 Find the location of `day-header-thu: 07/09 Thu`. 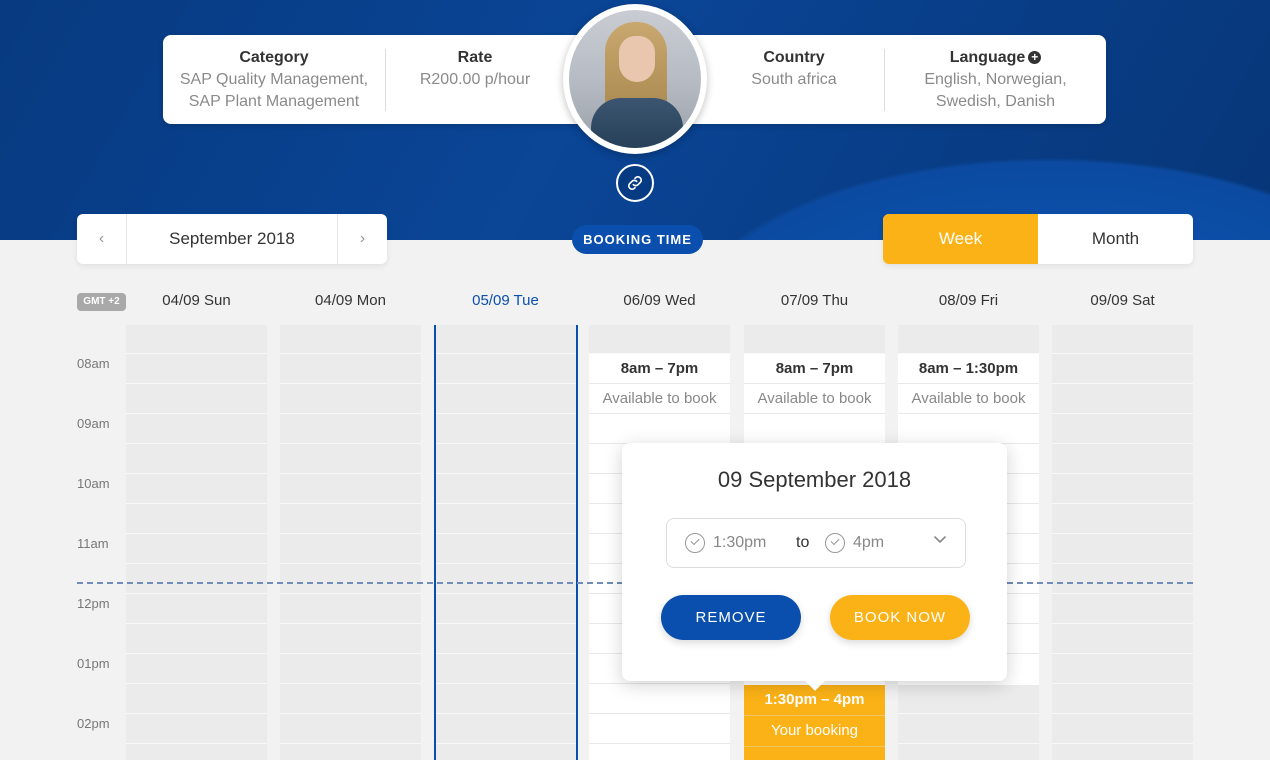

day-header-thu: 07/09 Thu is located at coordinates (814, 300).